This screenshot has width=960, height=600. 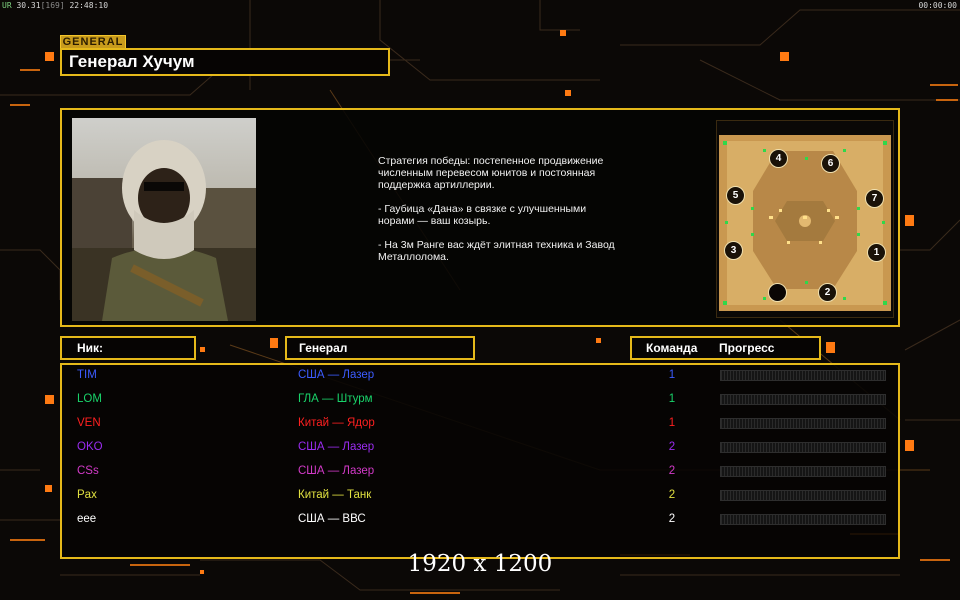 What do you see at coordinates (480, 475) in the screenshot?
I see `table-row: CSs США — Лазер 2` at bounding box center [480, 475].